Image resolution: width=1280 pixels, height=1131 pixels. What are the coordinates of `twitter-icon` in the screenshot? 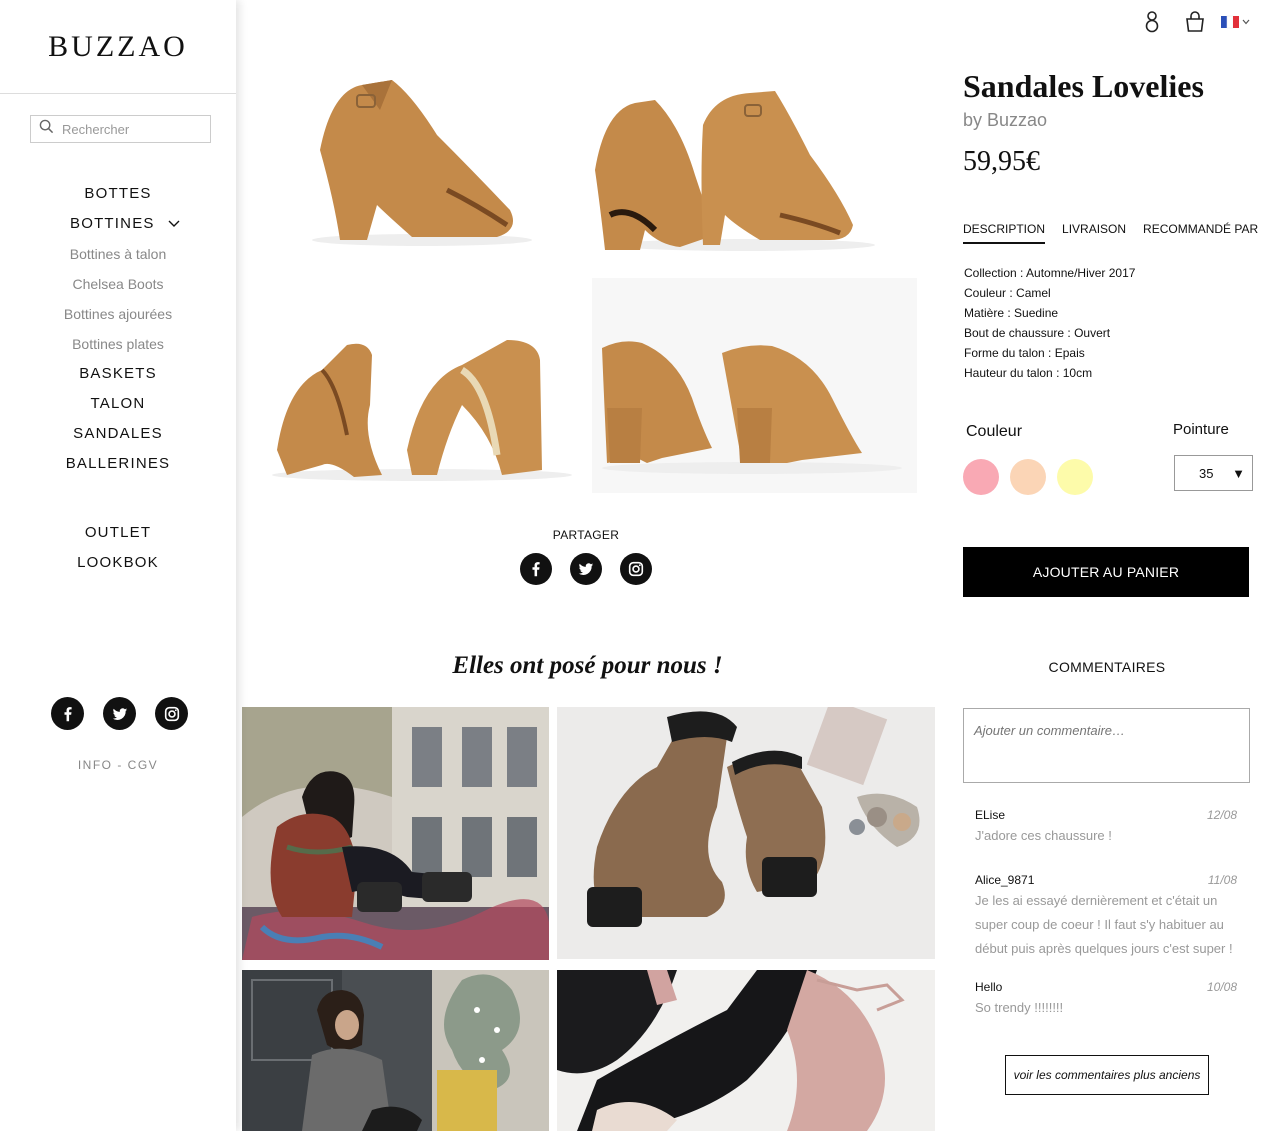 It's located at (119, 713).